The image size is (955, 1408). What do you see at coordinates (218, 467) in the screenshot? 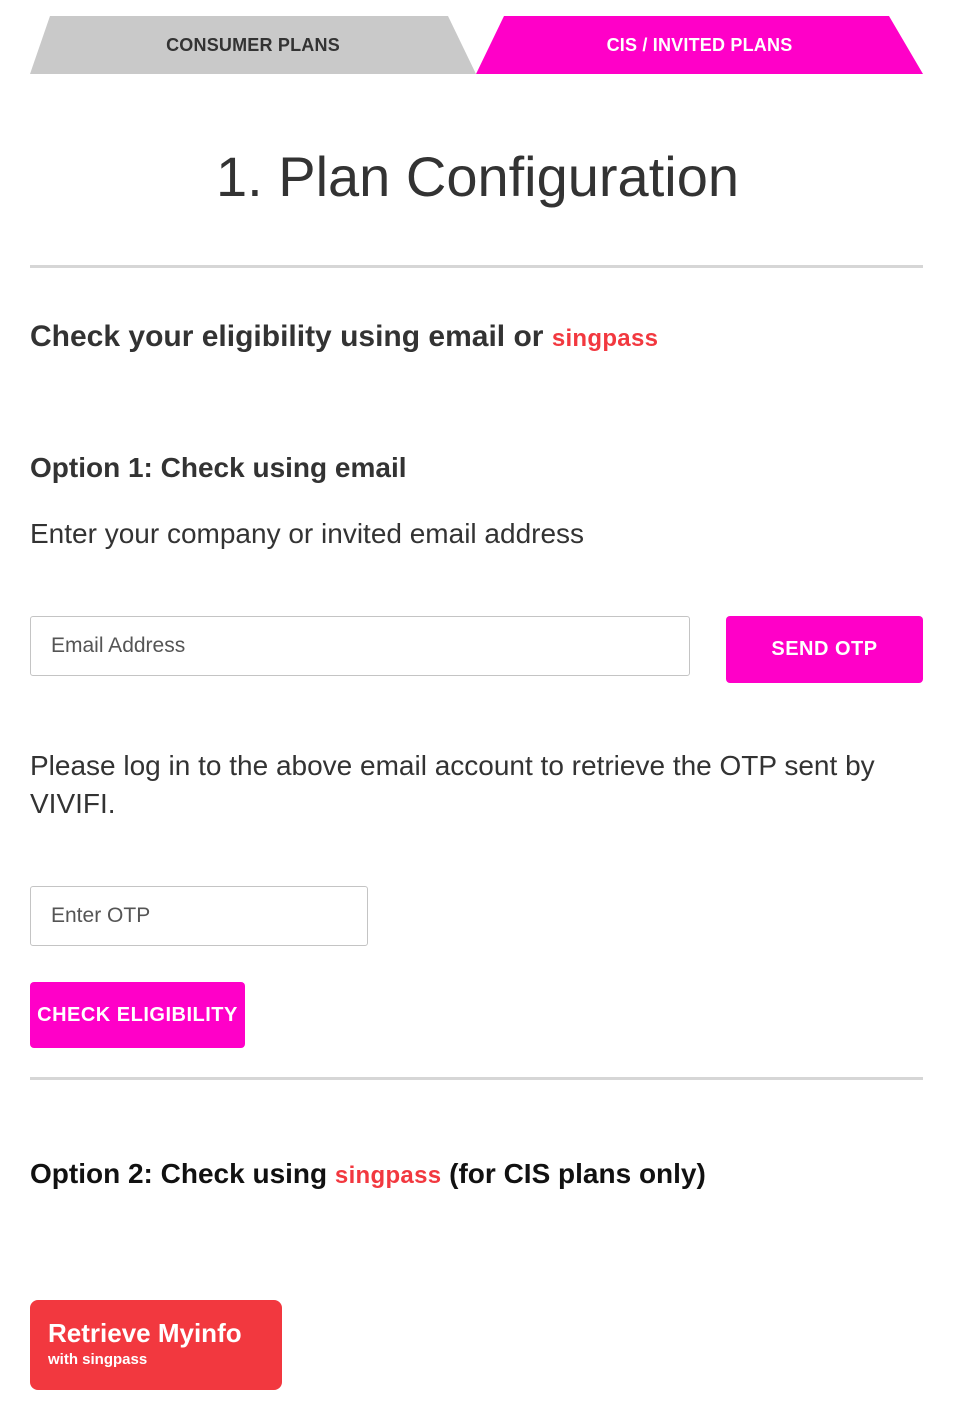
I see `option1-title: Option 1: Check using email` at bounding box center [218, 467].